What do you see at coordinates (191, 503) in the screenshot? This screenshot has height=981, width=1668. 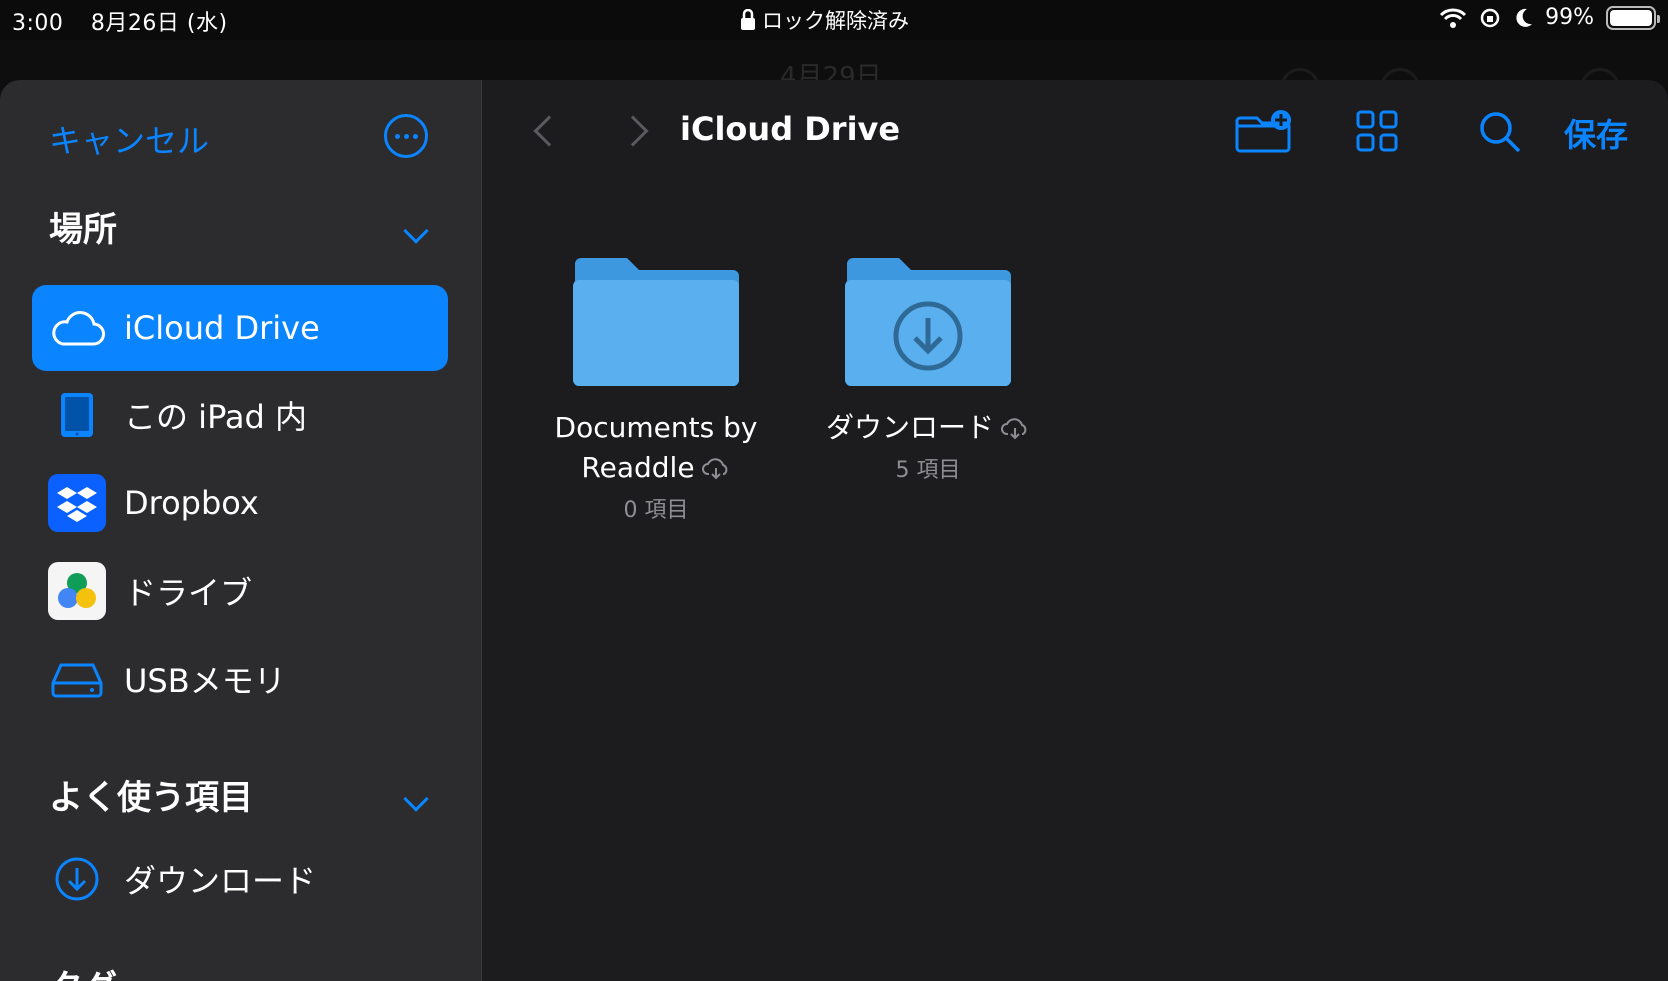 I see `sidebar-item-label: Dropbox` at bounding box center [191, 503].